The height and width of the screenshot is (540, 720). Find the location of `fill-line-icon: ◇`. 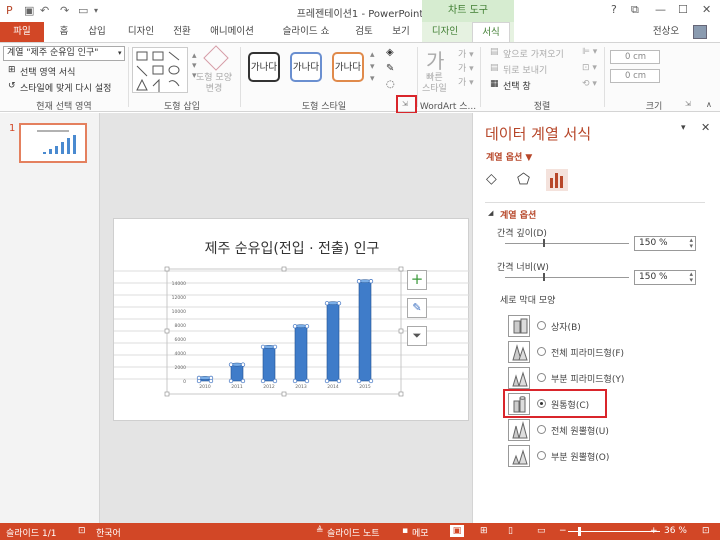

fill-line-icon: ◇ is located at coordinates (491, 179).